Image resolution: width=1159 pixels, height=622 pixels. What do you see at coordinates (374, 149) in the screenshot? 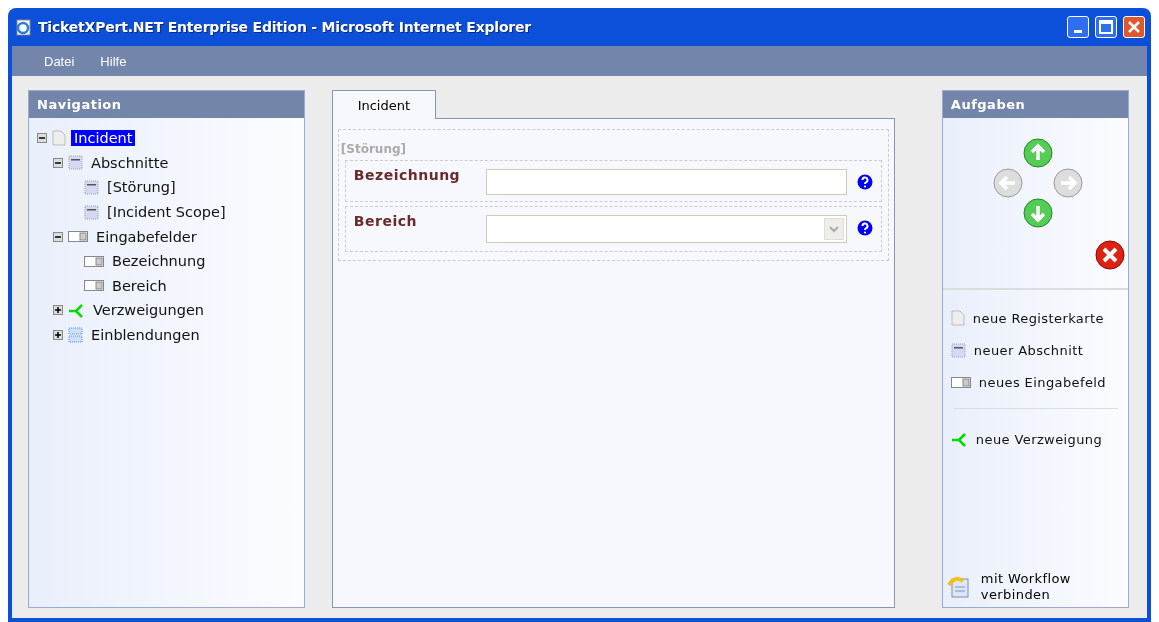
I see `section-title: [Störung]` at bounding box center [374, 149].